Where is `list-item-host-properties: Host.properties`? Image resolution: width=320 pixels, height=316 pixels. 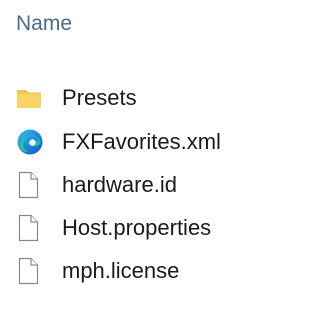
list-item-host-properties: Host.properties is located at coordinates (136, 228).